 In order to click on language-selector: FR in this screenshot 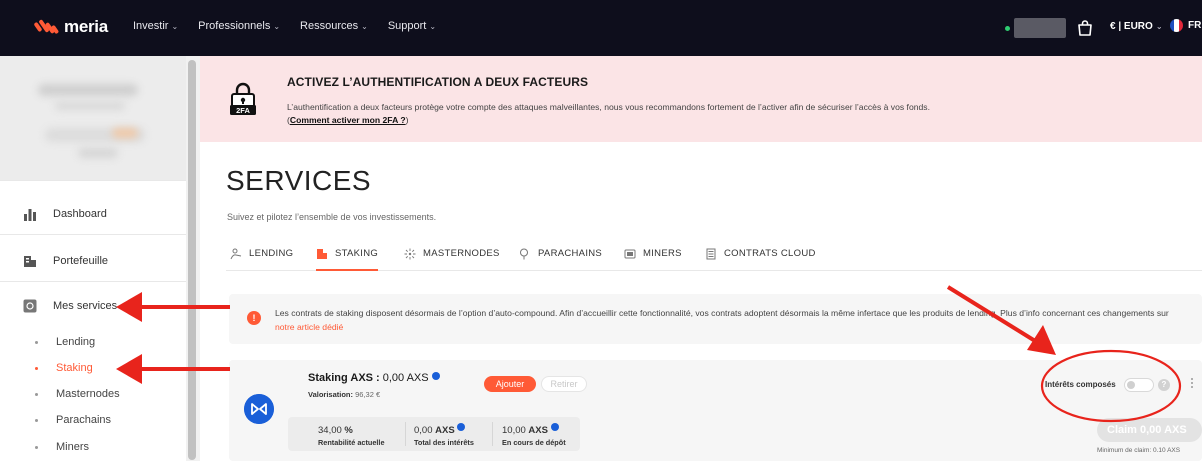, I will do `click(1185, 25)`.